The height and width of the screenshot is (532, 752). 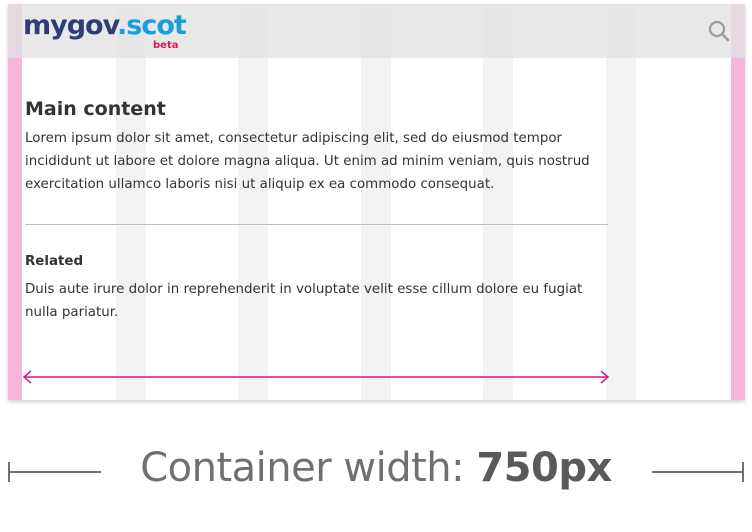 I want to click on right-gutter, so click(x=738, y=202).